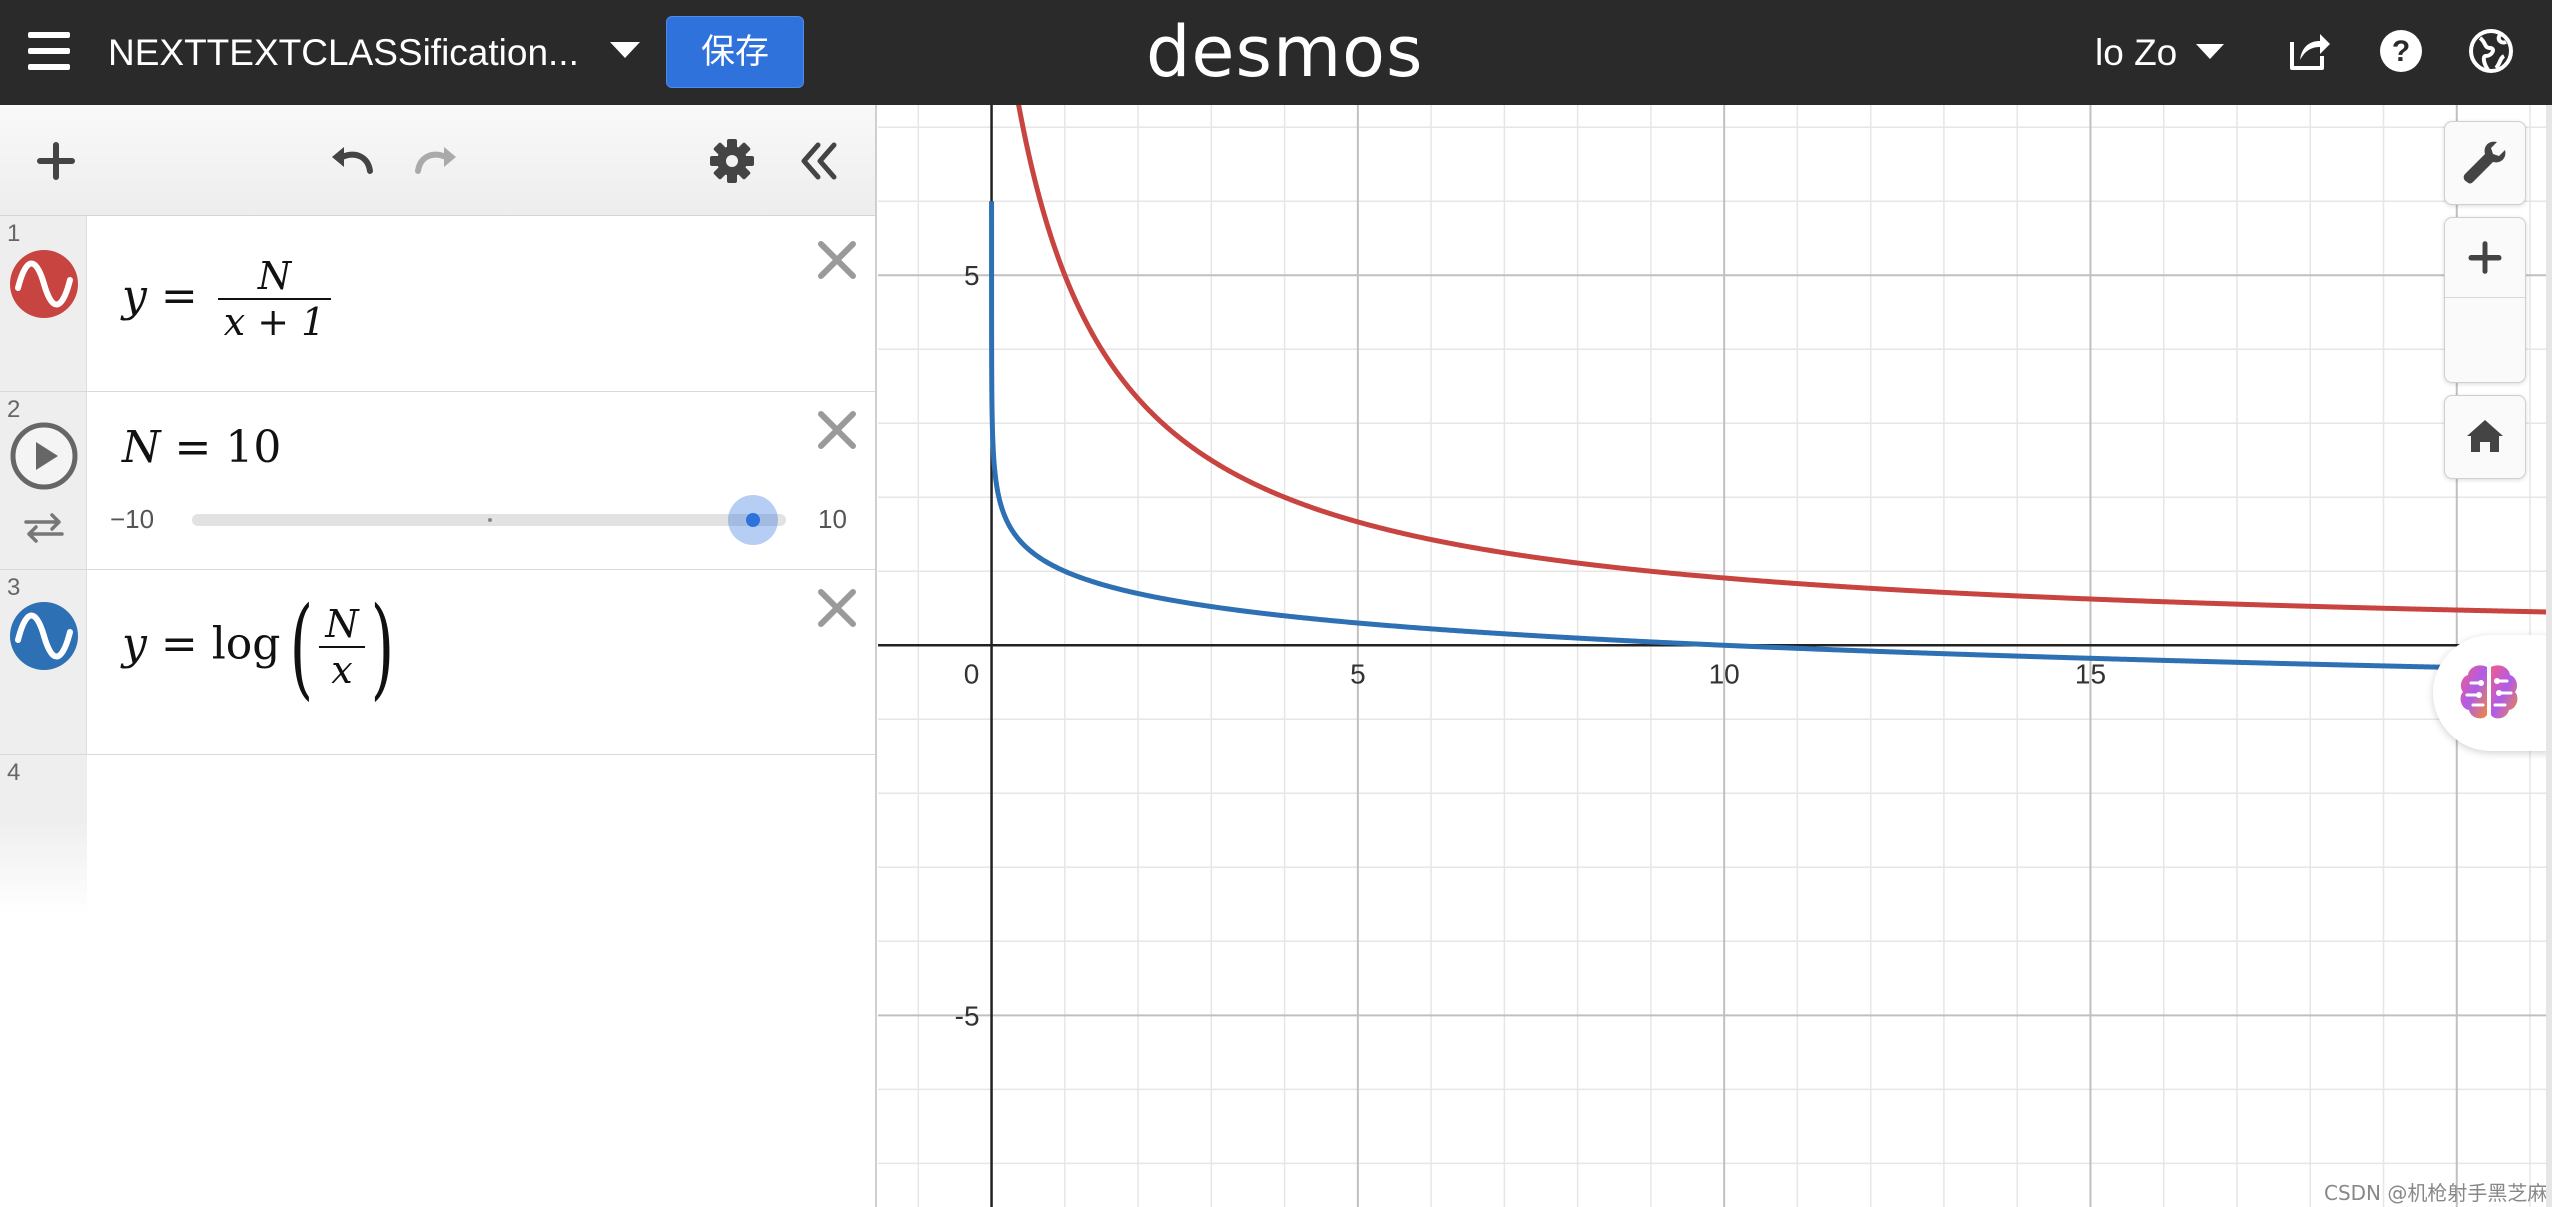 The image size is (2552, 1207). Describe the element at coordinates (43, 835) in the screenshot. I see `expression-gutter: 4` at that location.